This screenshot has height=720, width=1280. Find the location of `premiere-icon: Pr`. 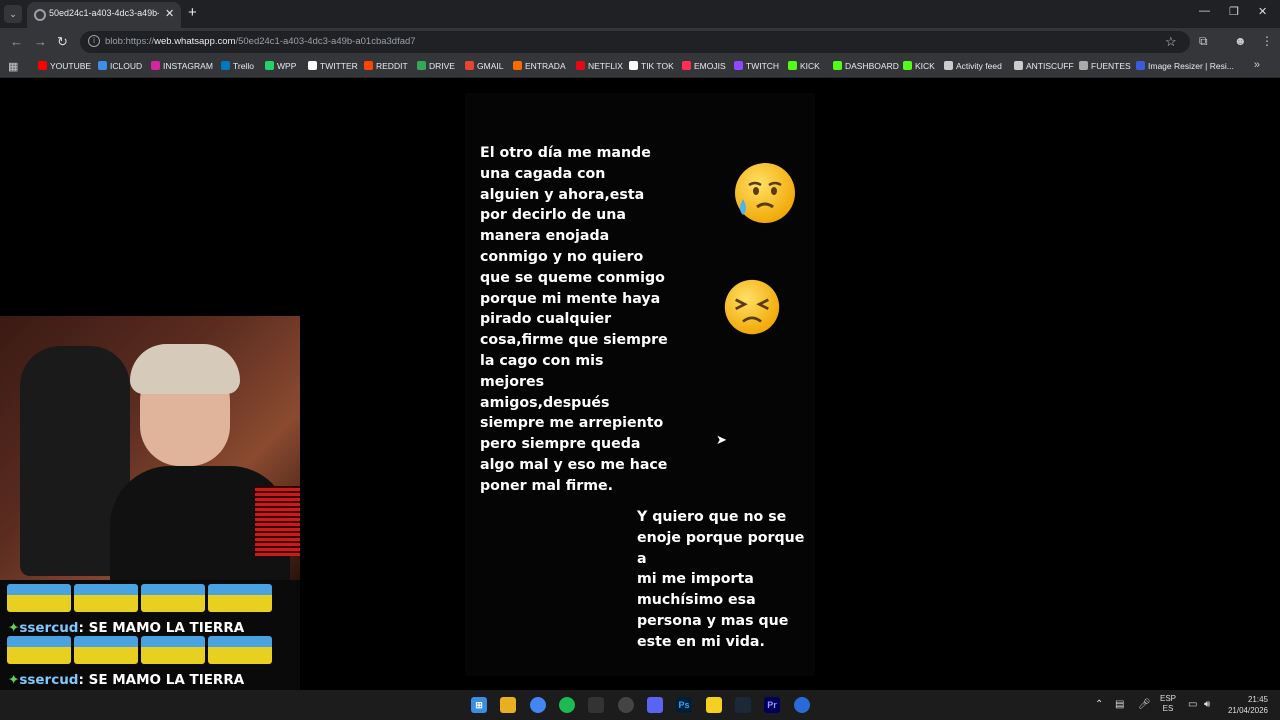

premiere-icon: Pr is located at coordinates (772, 705).